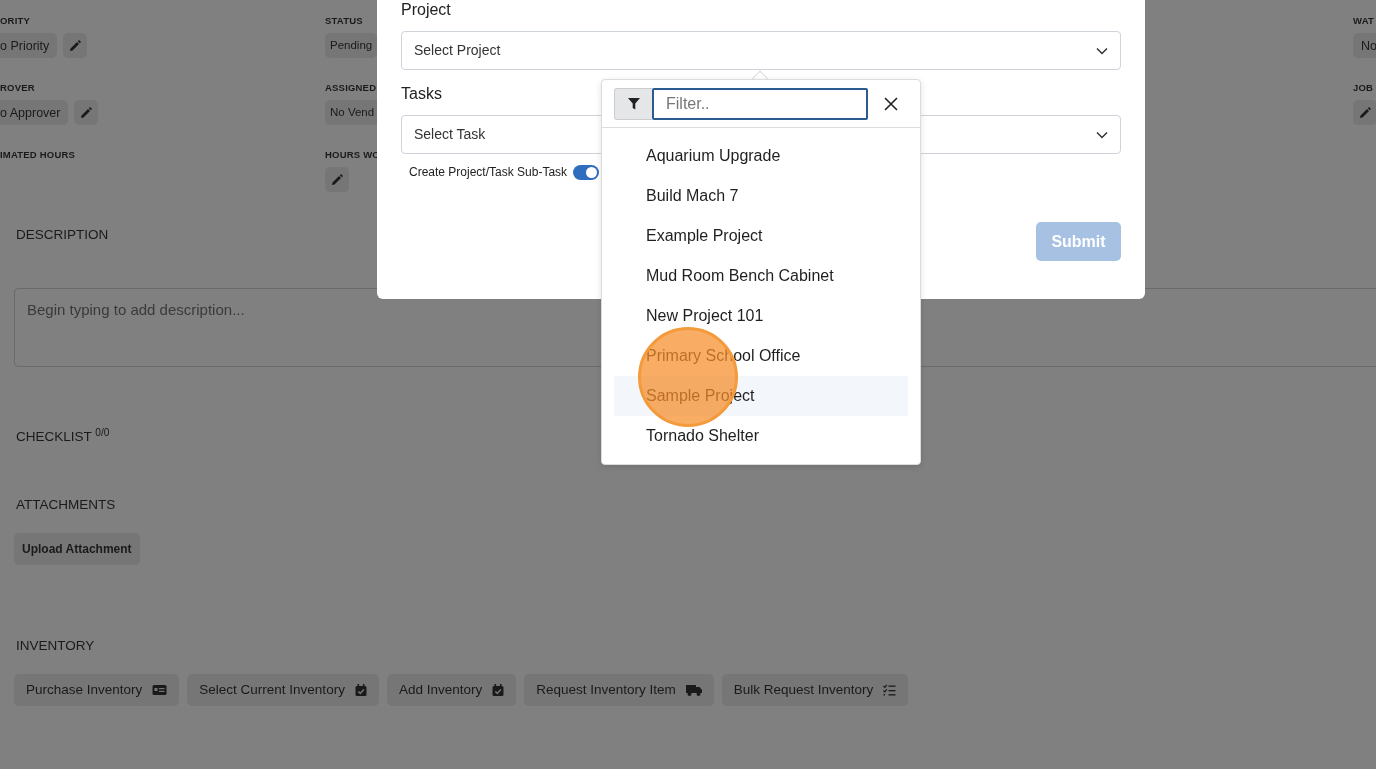  Describe the element at coordinates (1363, 21) in the screenshot. I see `field-label: WAT` at that location.